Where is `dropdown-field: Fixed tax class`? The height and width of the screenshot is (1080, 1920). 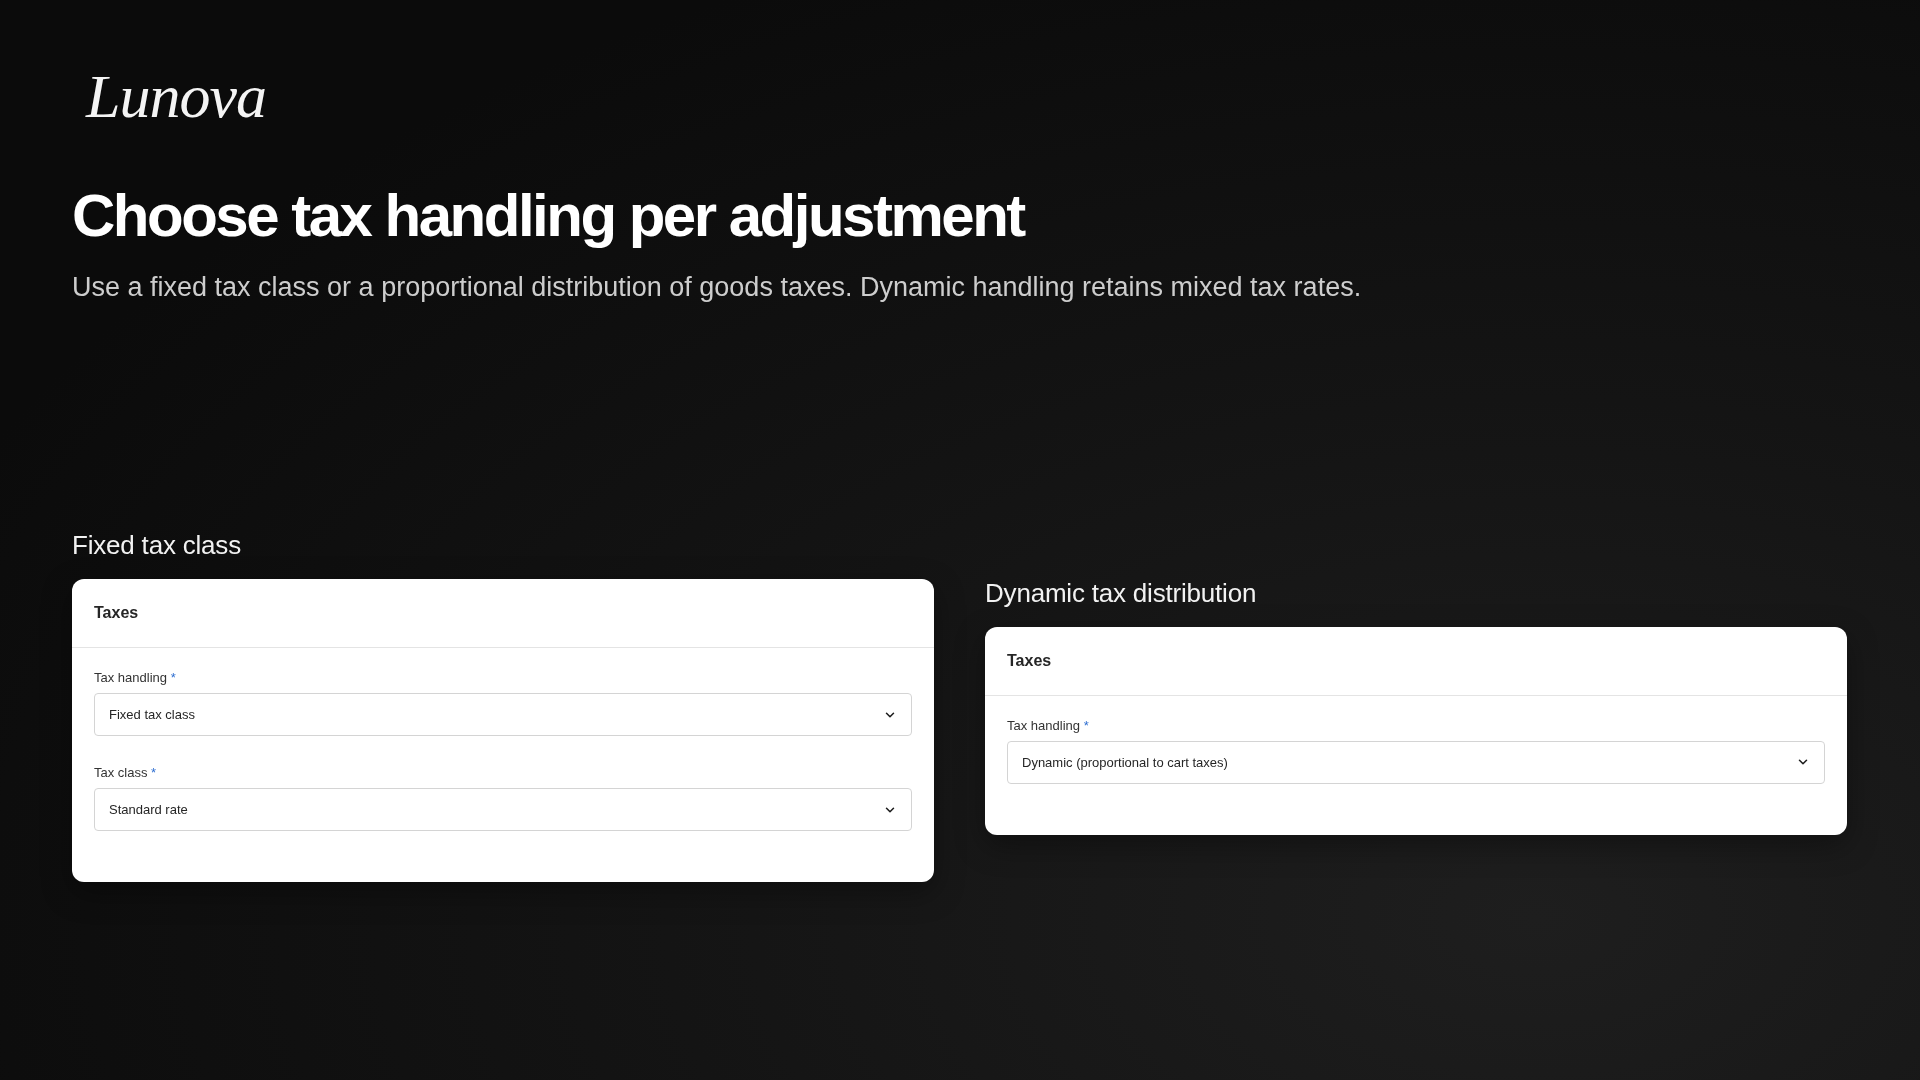 dropdown-field: Fixed tax class is located at coordinates (503, 714).